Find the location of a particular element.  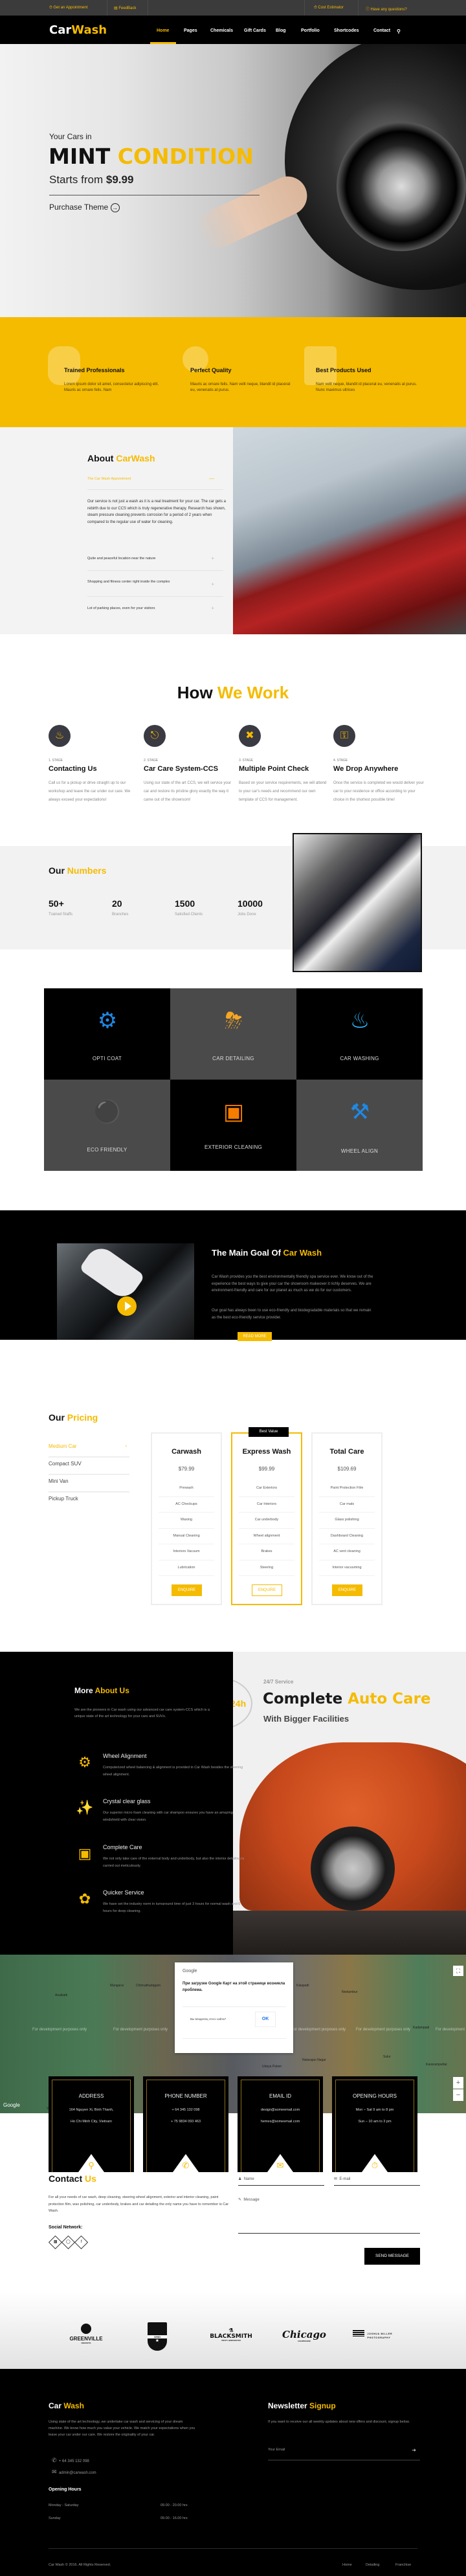

banner-headline: Complete Auto Care is located at coordinates (347, 1699).